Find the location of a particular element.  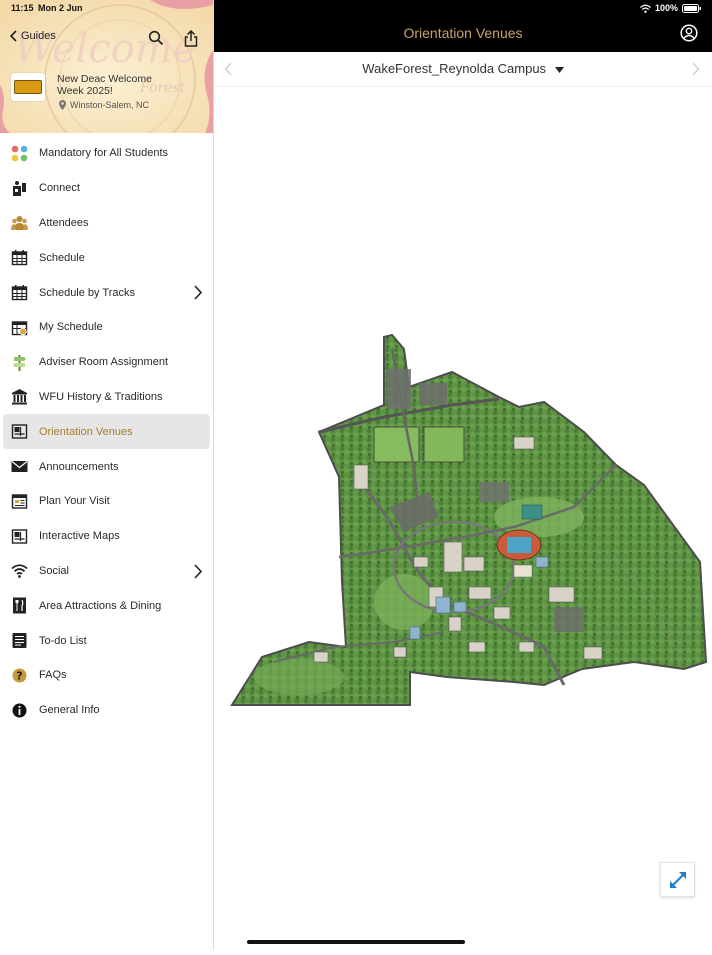

dining-icon is located at coordinates (19, 605).